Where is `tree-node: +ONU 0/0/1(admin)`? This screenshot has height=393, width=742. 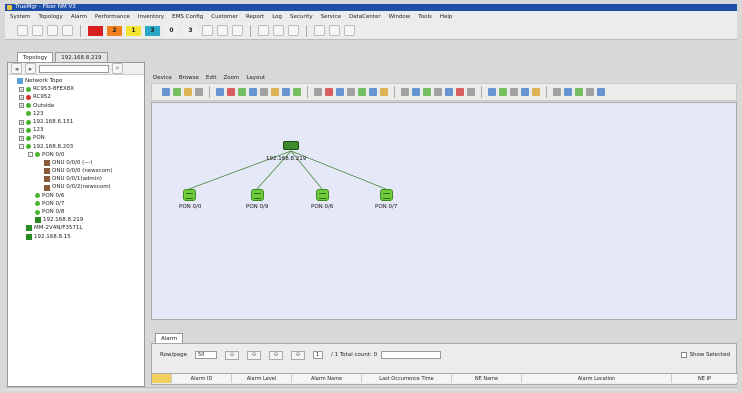 tree-node: +ONU 0/0/1(admin) is located at coordinates (77, 179).